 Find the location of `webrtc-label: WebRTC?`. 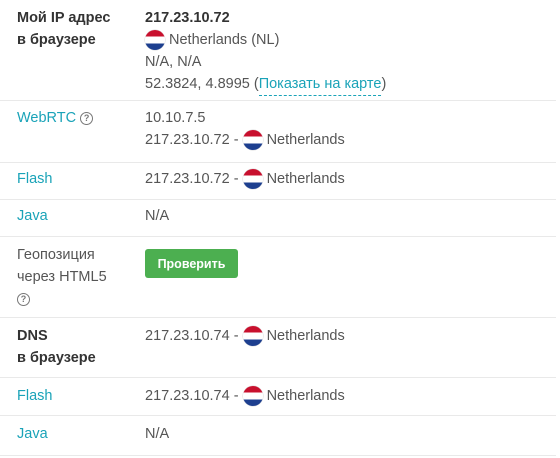

webrtc-label: WebRTC? is located at coordinates (55, 118).